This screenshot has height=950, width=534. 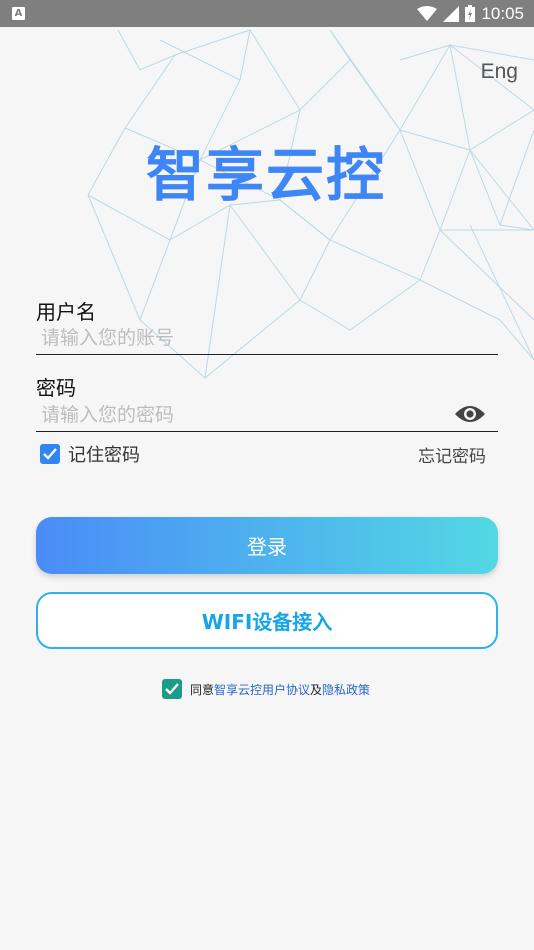 I want to click on username-input, so click(x=267, y=338).